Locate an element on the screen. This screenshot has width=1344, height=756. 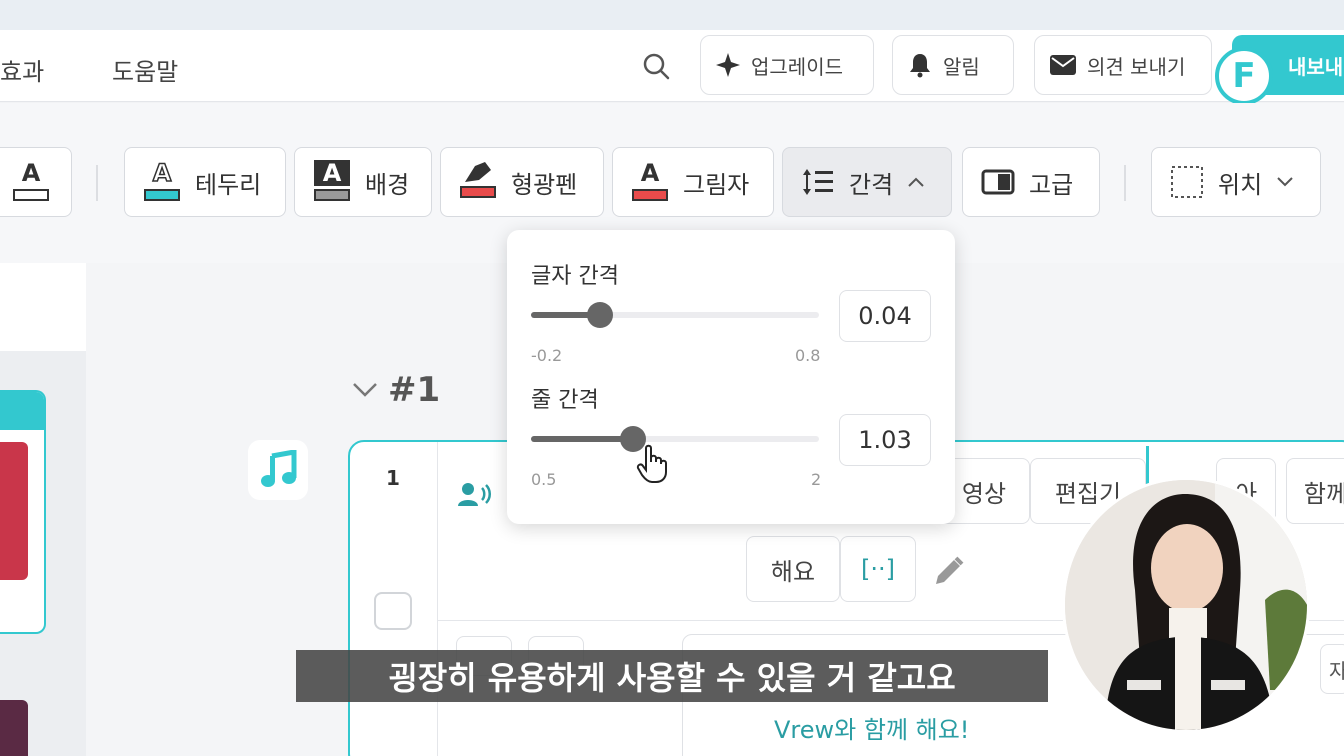
letter-spacing-value: 0.04 is located at coordinates (885, 316).